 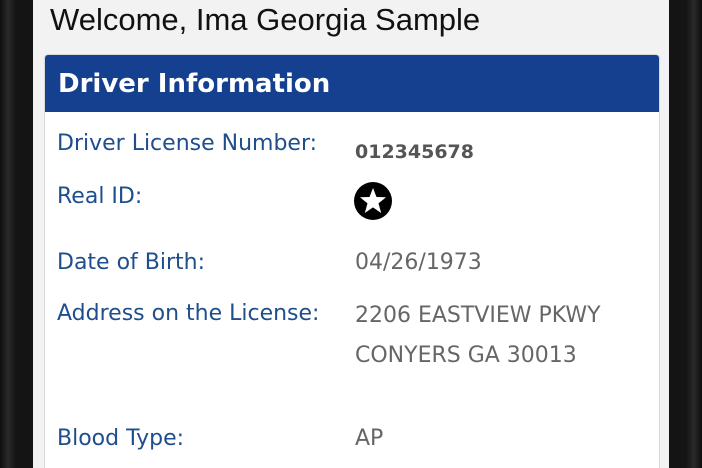 I want to click on address-line2: CONYERS GA 30013, so click(x=466, y=355).